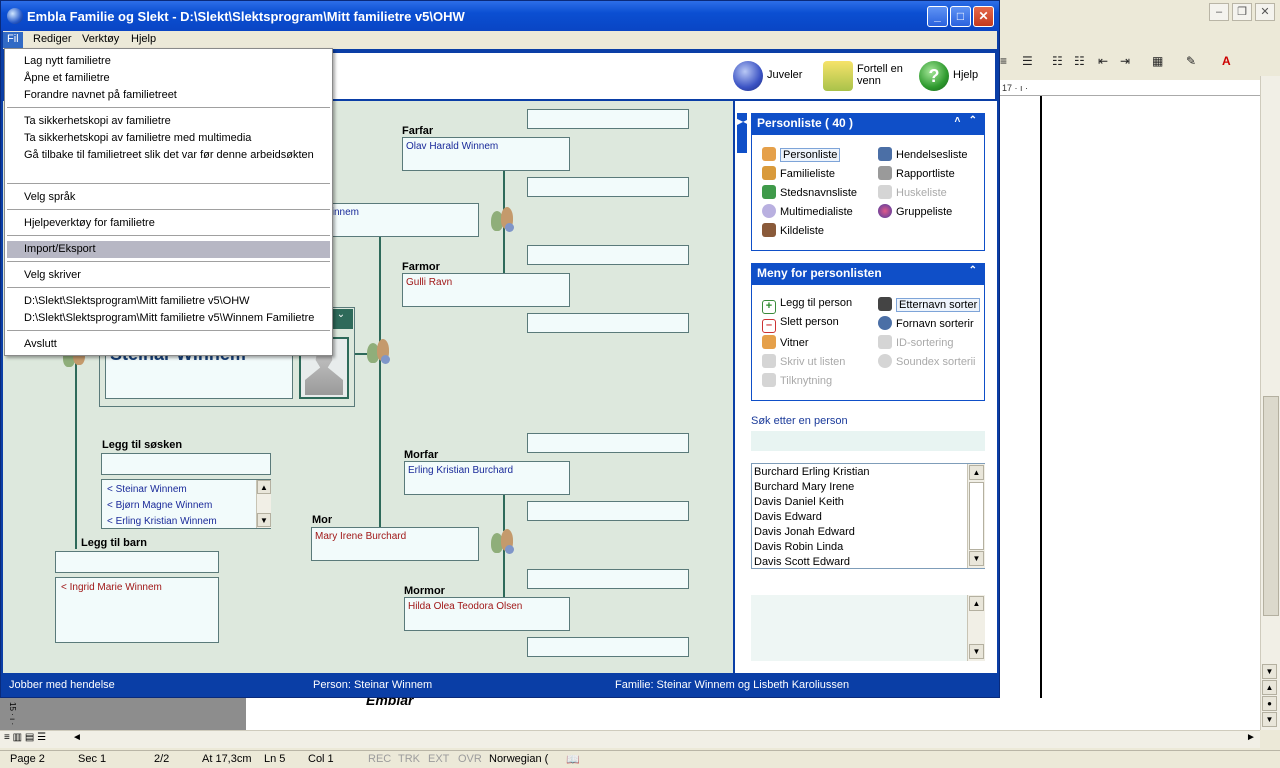 This screenshot has width=1280, height=768. Describe the element at coordinates (168, 95) in the screenshot. I see `menu-rename-tree: Forandre navnet på familietreet` at that location.